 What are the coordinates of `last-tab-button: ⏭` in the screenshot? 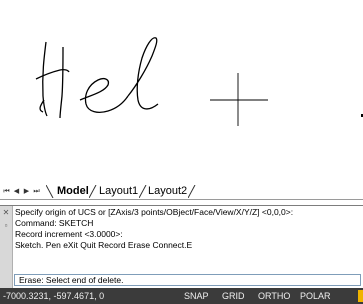 It's located at (36, 191).